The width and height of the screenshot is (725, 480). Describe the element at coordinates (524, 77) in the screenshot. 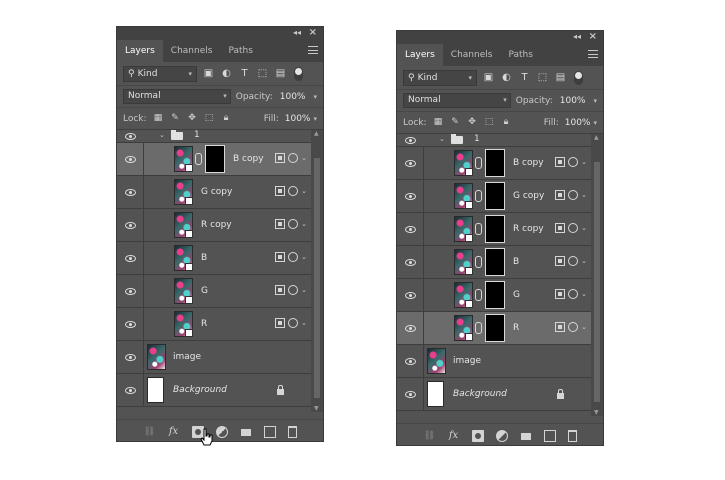

I see `type-filter-icon: T` at that location.